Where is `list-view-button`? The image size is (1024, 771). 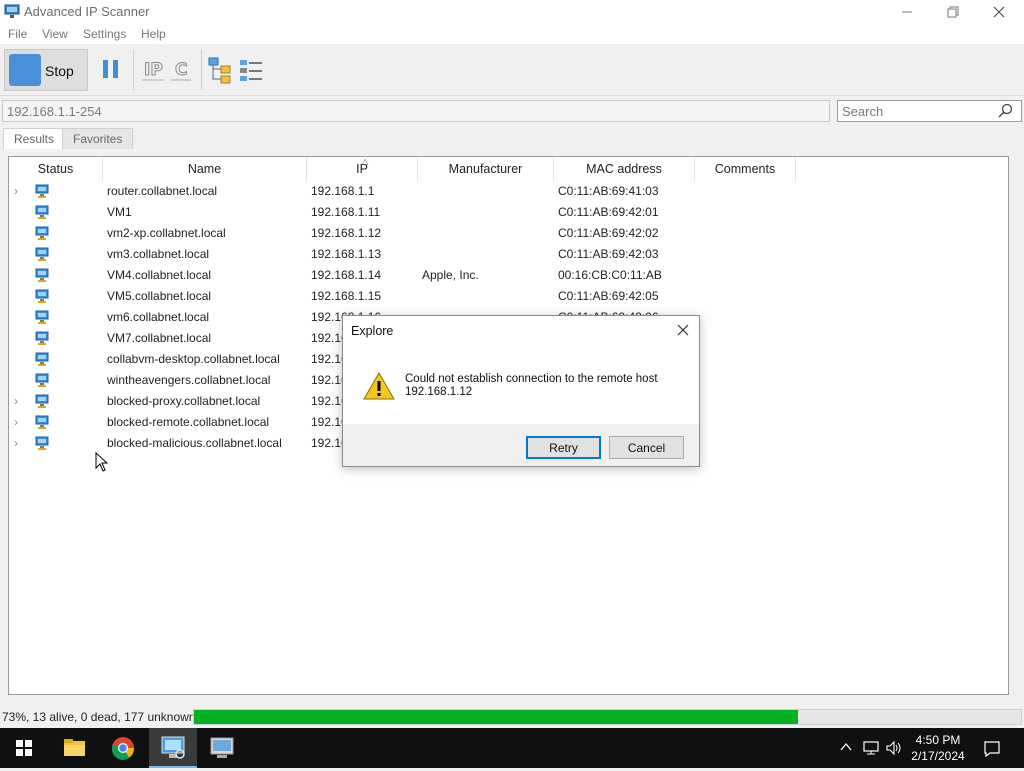 list-view-button is located at coordinates (252, 70).